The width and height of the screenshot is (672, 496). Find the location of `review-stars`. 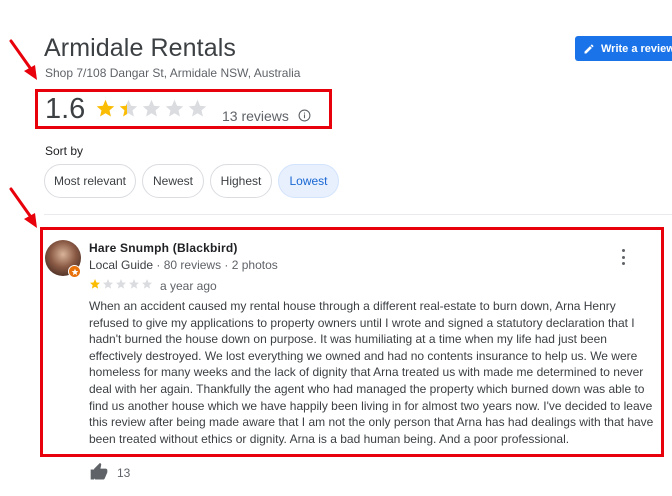

review-stars is located at coordinates (121, 284).